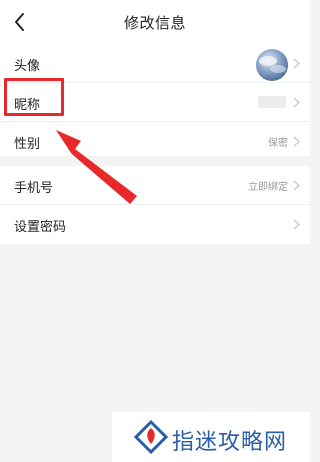 This screenshot has height=462, width=320. I want to click on watermark: 指迷攻略网, so click(211, 437).